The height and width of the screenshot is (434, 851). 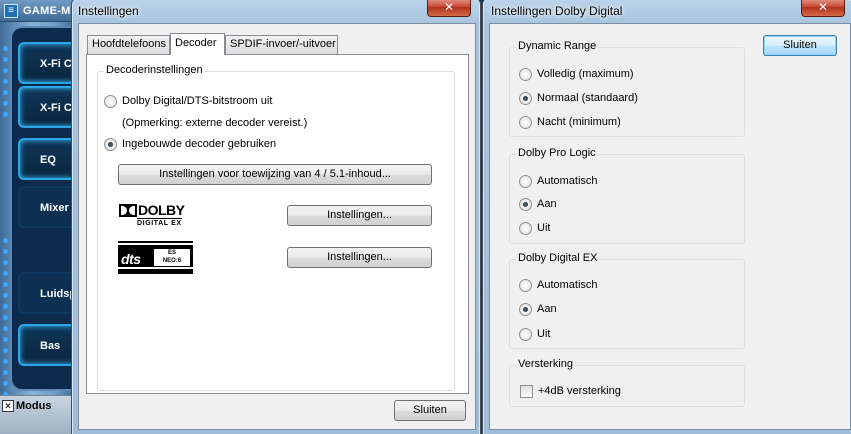 What do you see at coordinates (547, 309) in the screenshot?
I see `digital-ex-on-label: Aan` at bounding box center [547, 309].